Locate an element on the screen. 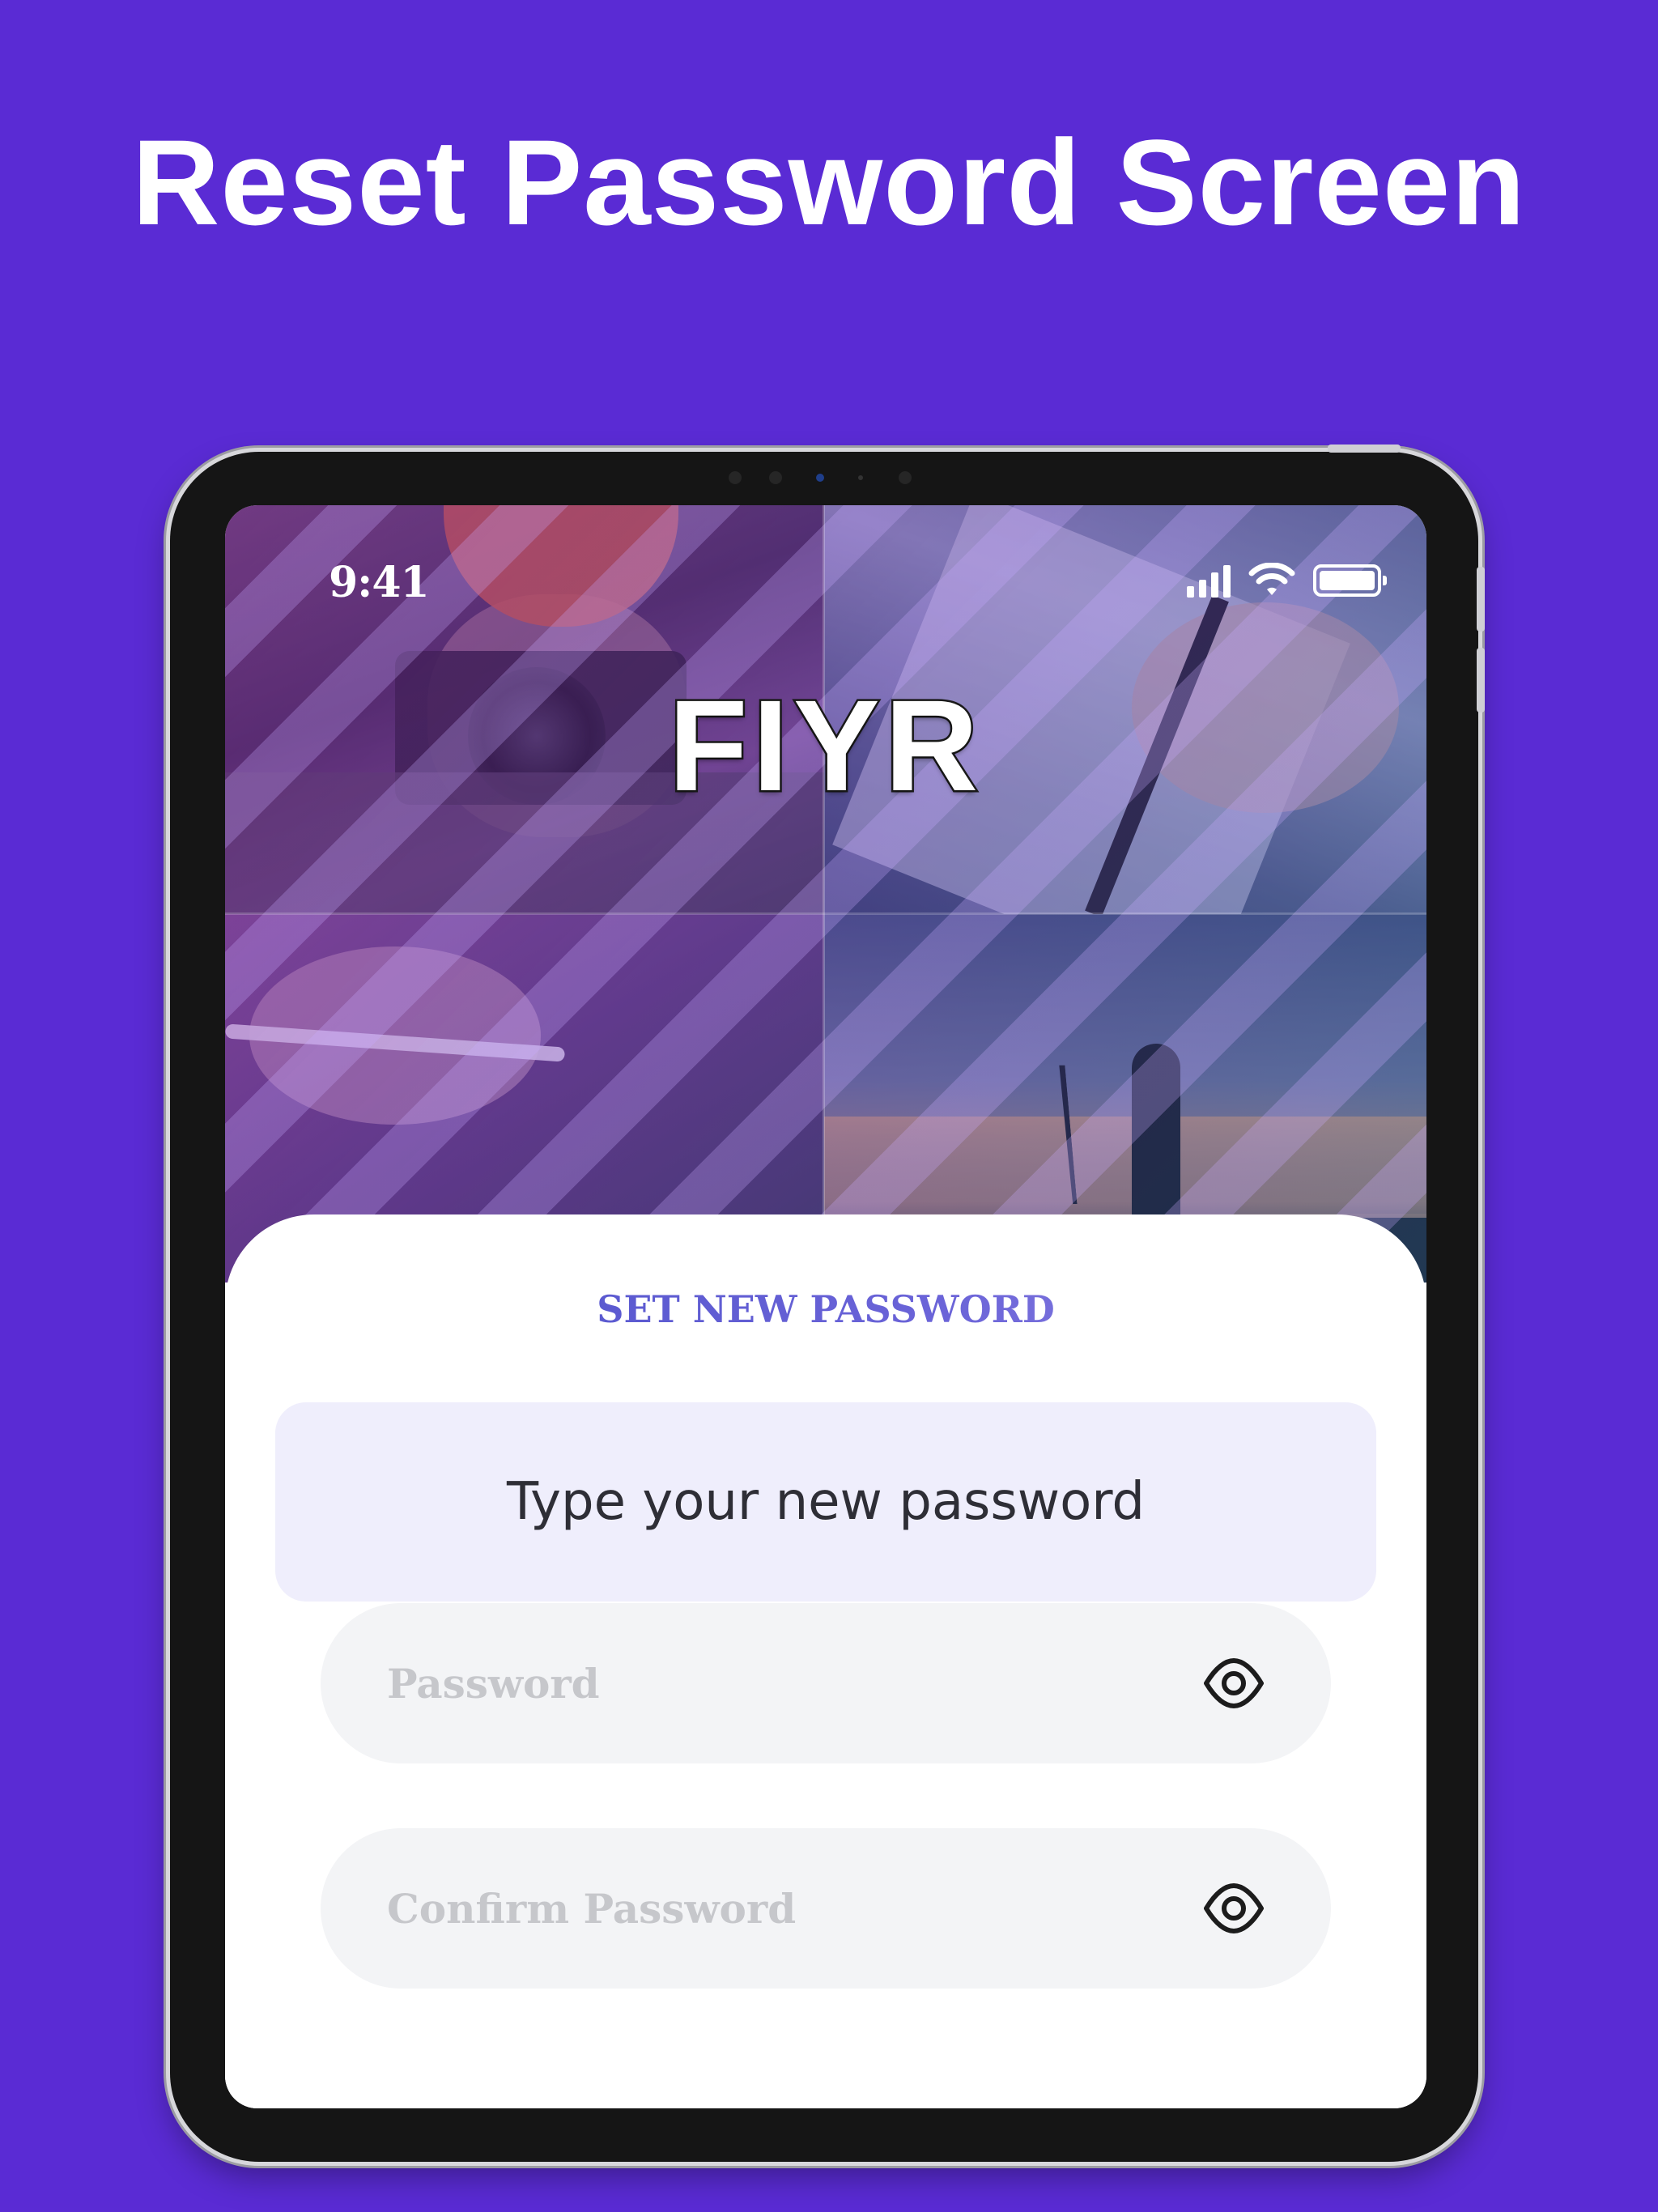 This screenshot has height=2212, width=1658. wifi-icon is located at coordinates (1271, 579).